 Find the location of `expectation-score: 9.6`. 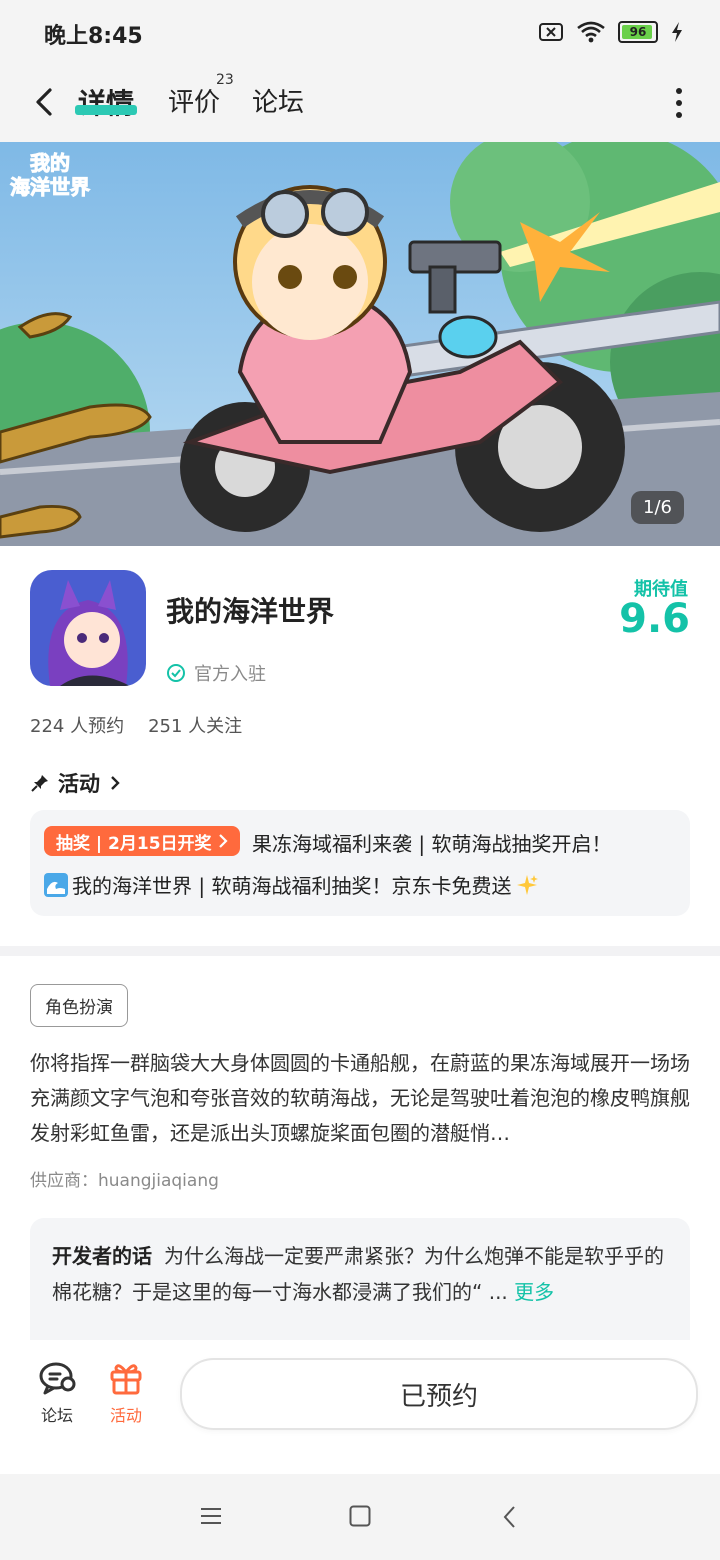

expectation-score: 9.6 is located at coordinates (654, 619).